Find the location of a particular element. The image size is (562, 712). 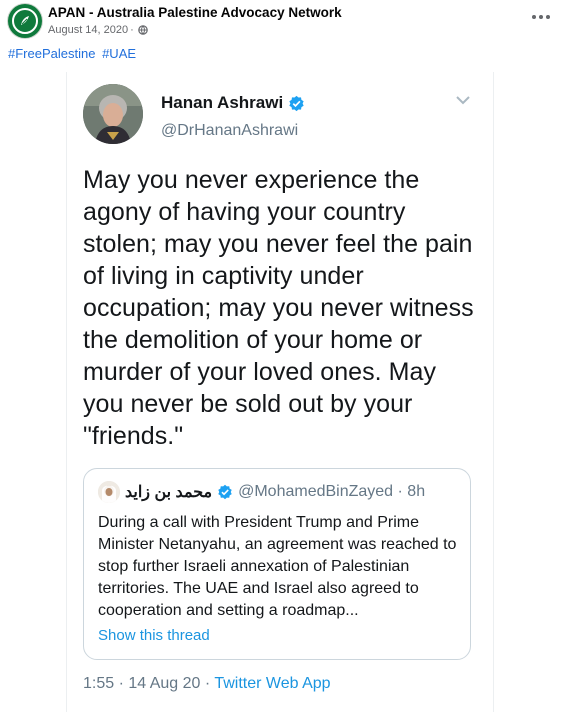

tweet-author-name-text: Hanan Ashrawi is located at coordinates (222, 102).